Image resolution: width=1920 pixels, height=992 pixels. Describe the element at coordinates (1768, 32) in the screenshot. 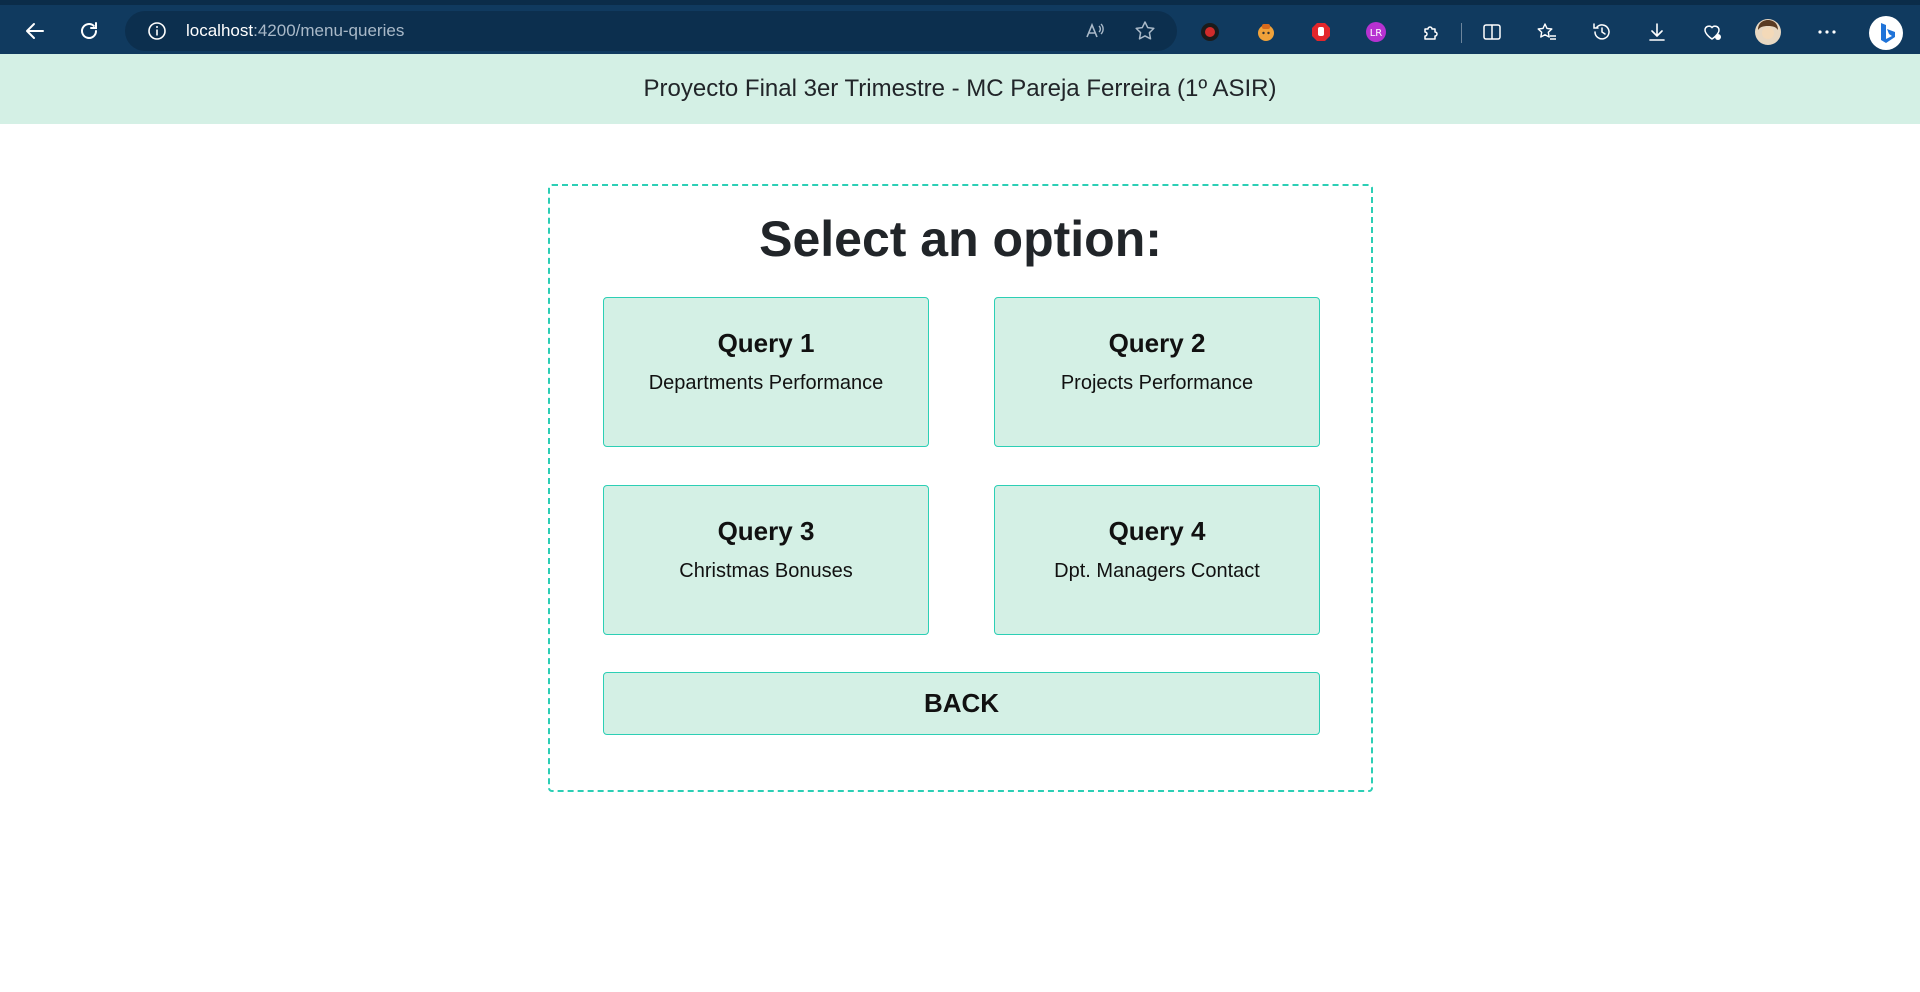

I see `avatar` at that location.